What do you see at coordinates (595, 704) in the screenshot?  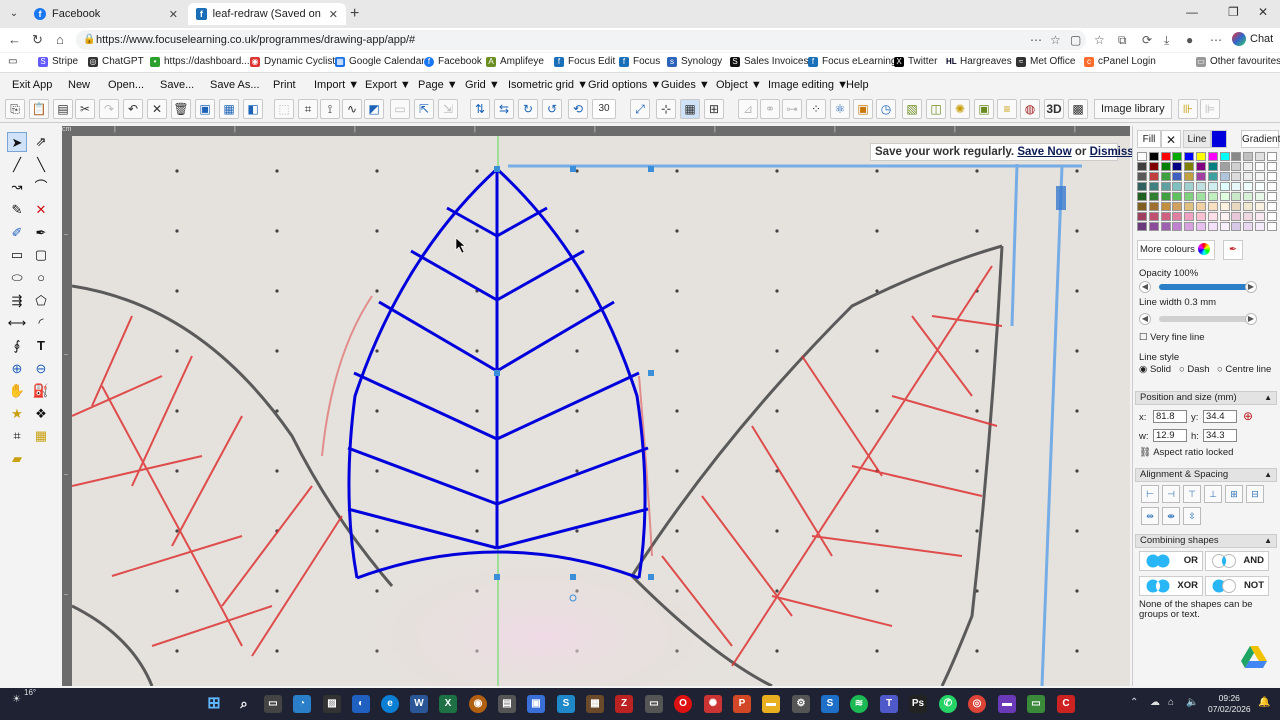 I see `calculator-icon: ▦` at bounding box center [595, 704].